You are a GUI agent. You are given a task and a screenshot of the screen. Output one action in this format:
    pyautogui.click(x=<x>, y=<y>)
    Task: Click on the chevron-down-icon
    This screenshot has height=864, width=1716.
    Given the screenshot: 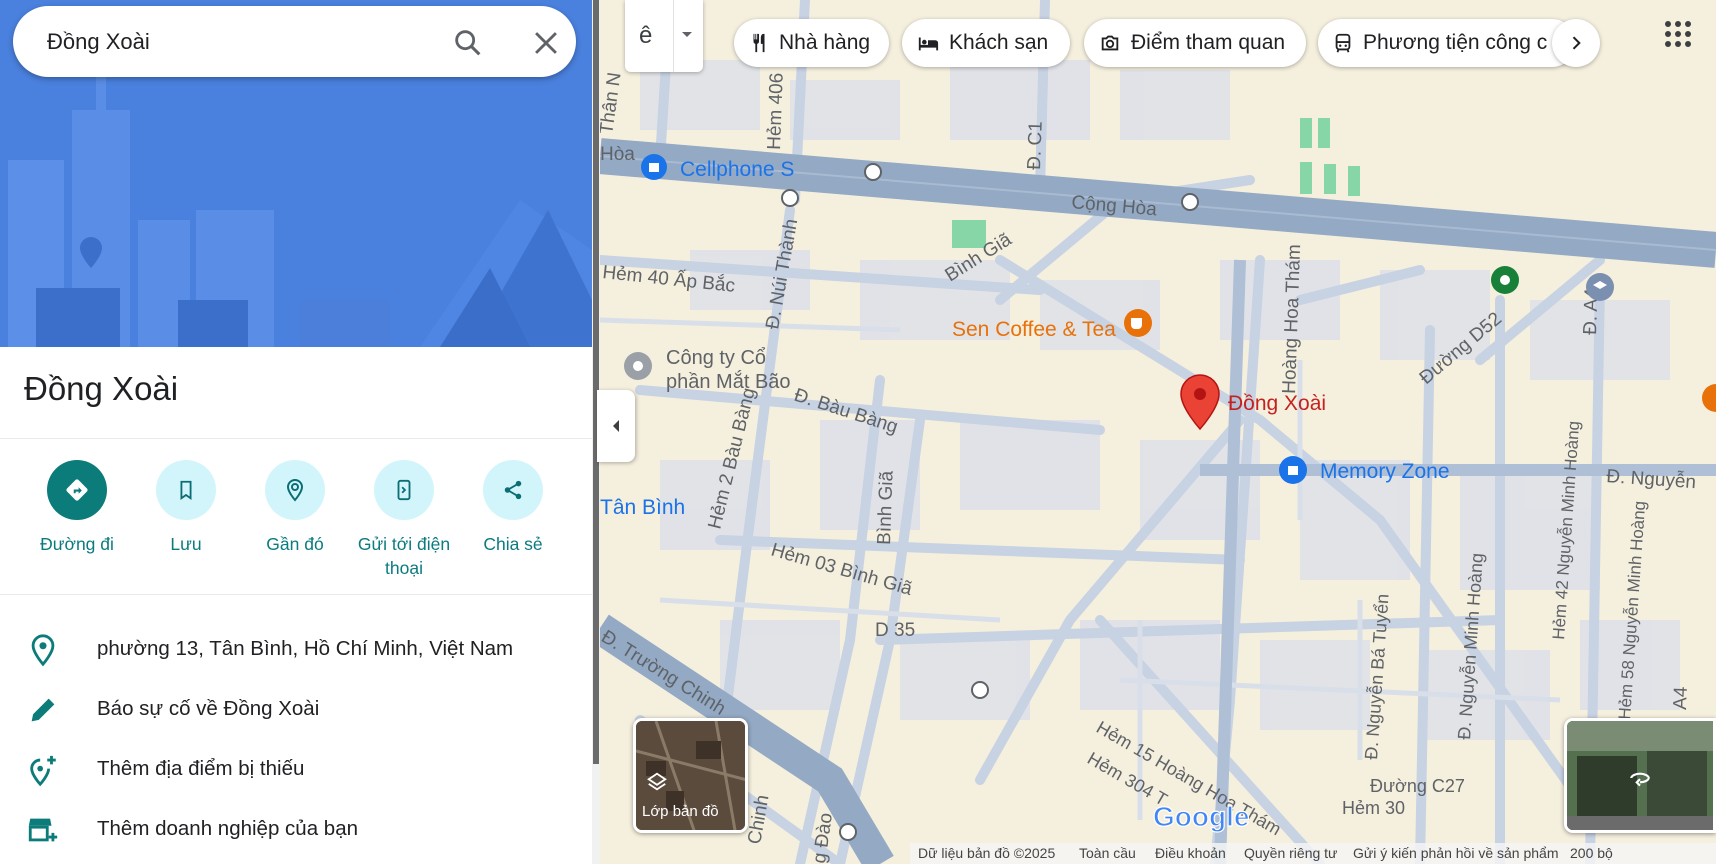 What is the action you would take?
    pyautogui.click(x=687, y=35)
    